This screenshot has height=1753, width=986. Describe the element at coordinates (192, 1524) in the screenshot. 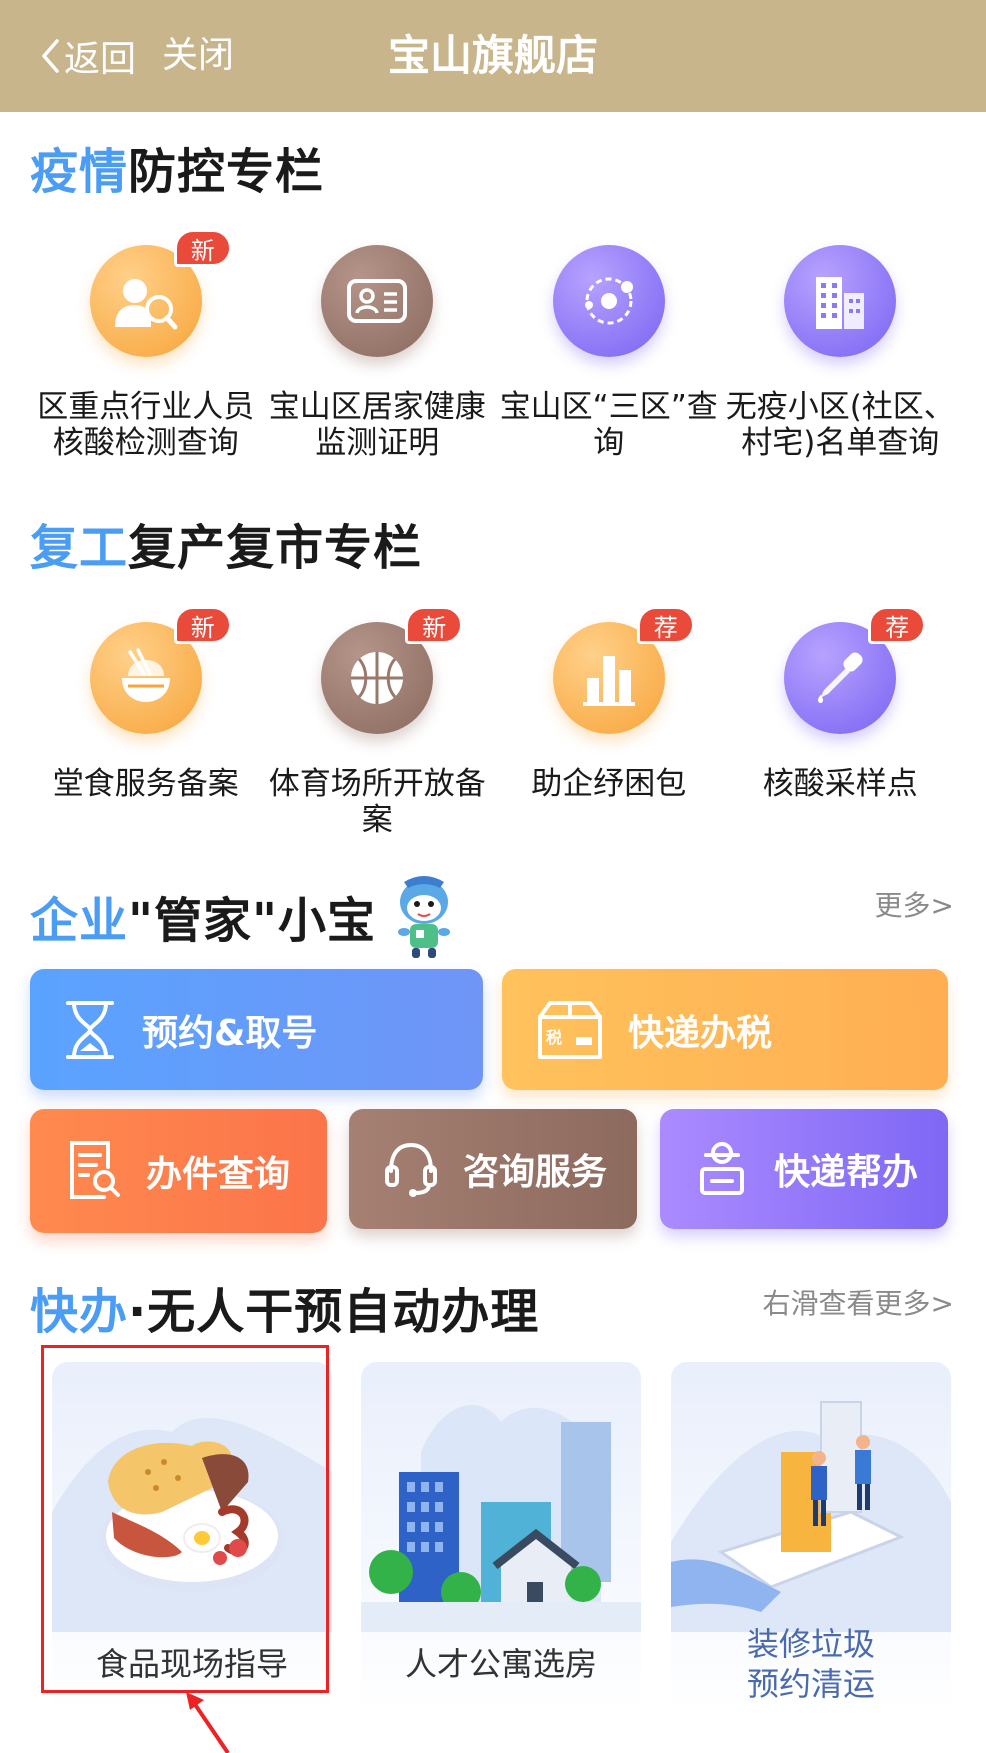

I see `breakfast-plate-icon` at that location.